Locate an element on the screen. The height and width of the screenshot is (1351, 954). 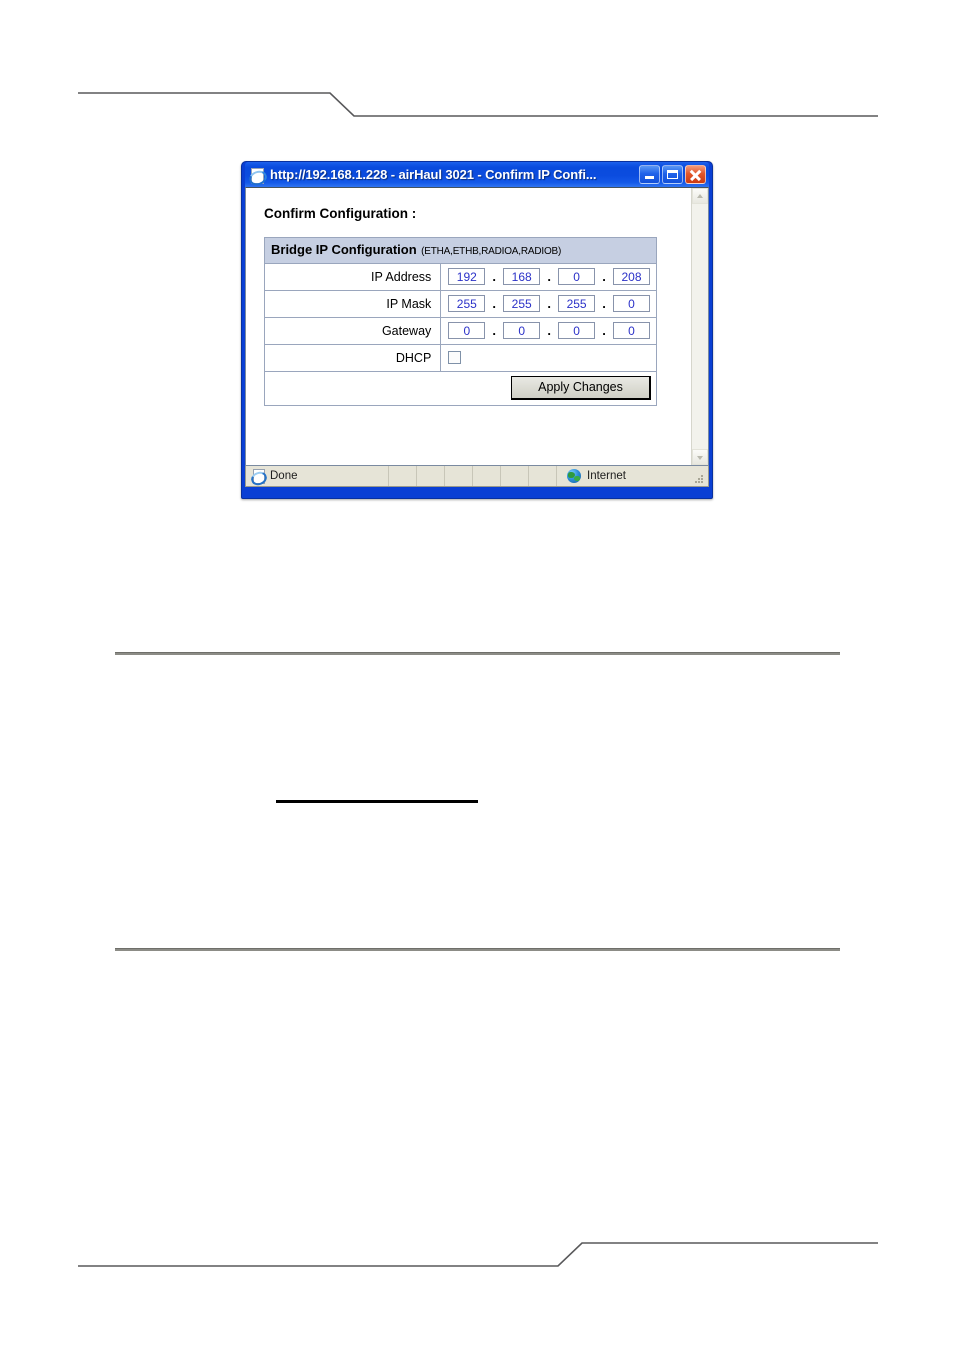
ip-mask-octet-3: 255 is located at coordinates (577, 304).